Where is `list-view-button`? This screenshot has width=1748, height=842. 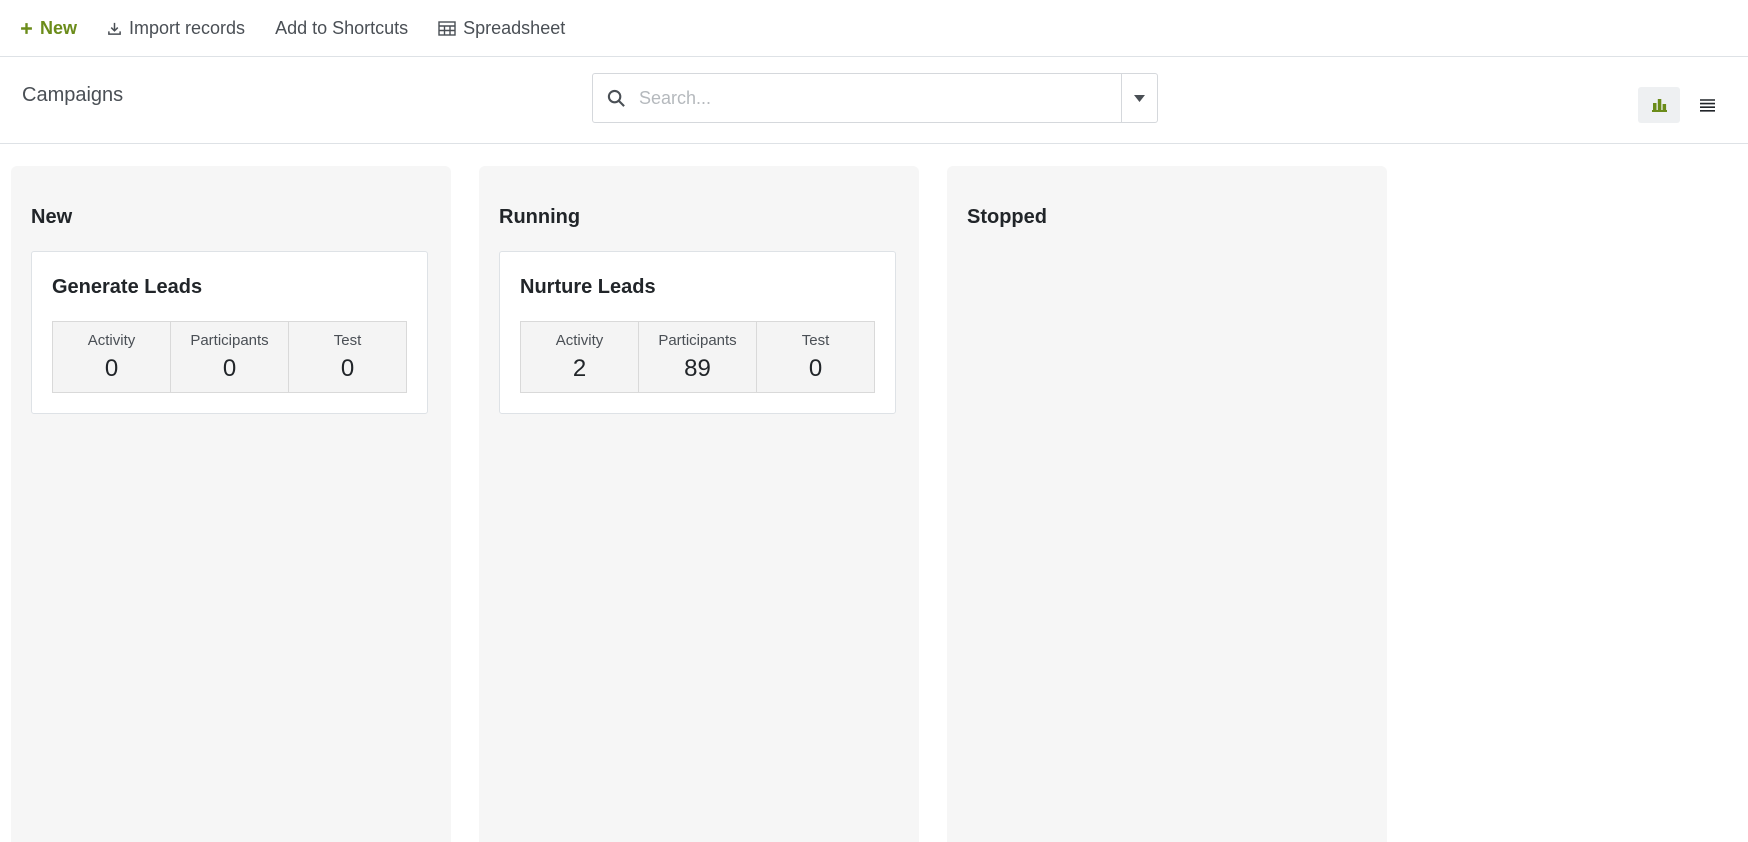 list-view-button is located at coordinates (1707, 105).